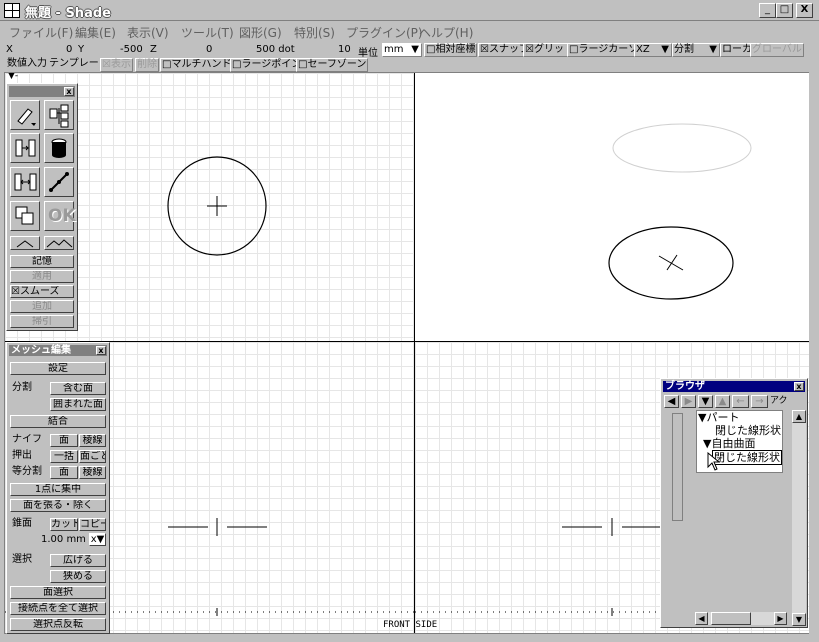 This screenshot has height=642, width=819. What do you see at coordinates (671, 401) in the screenshot?
I see `nav-left-icon: ◀` at bounding box center [671, 401].